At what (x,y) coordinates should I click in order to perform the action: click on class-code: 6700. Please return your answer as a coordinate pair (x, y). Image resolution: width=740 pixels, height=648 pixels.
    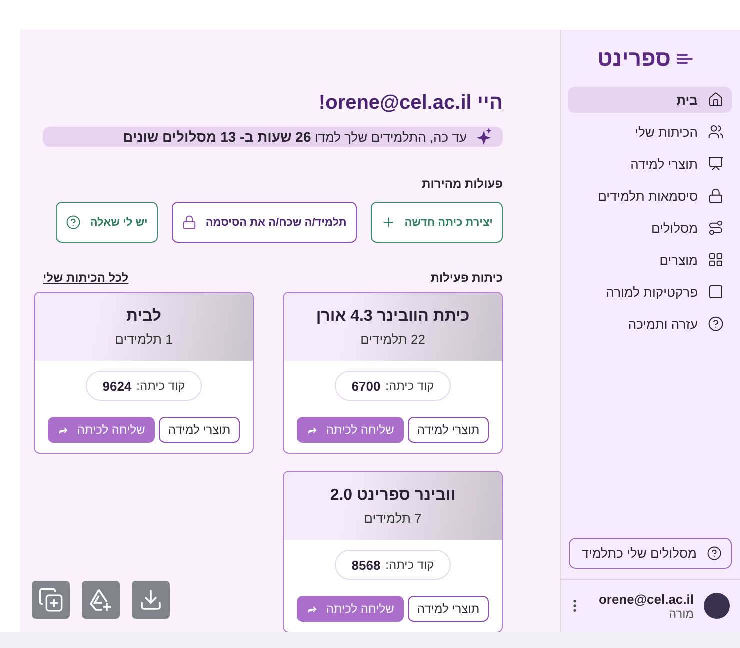
    Looking at the image, I should click on (366, 386).